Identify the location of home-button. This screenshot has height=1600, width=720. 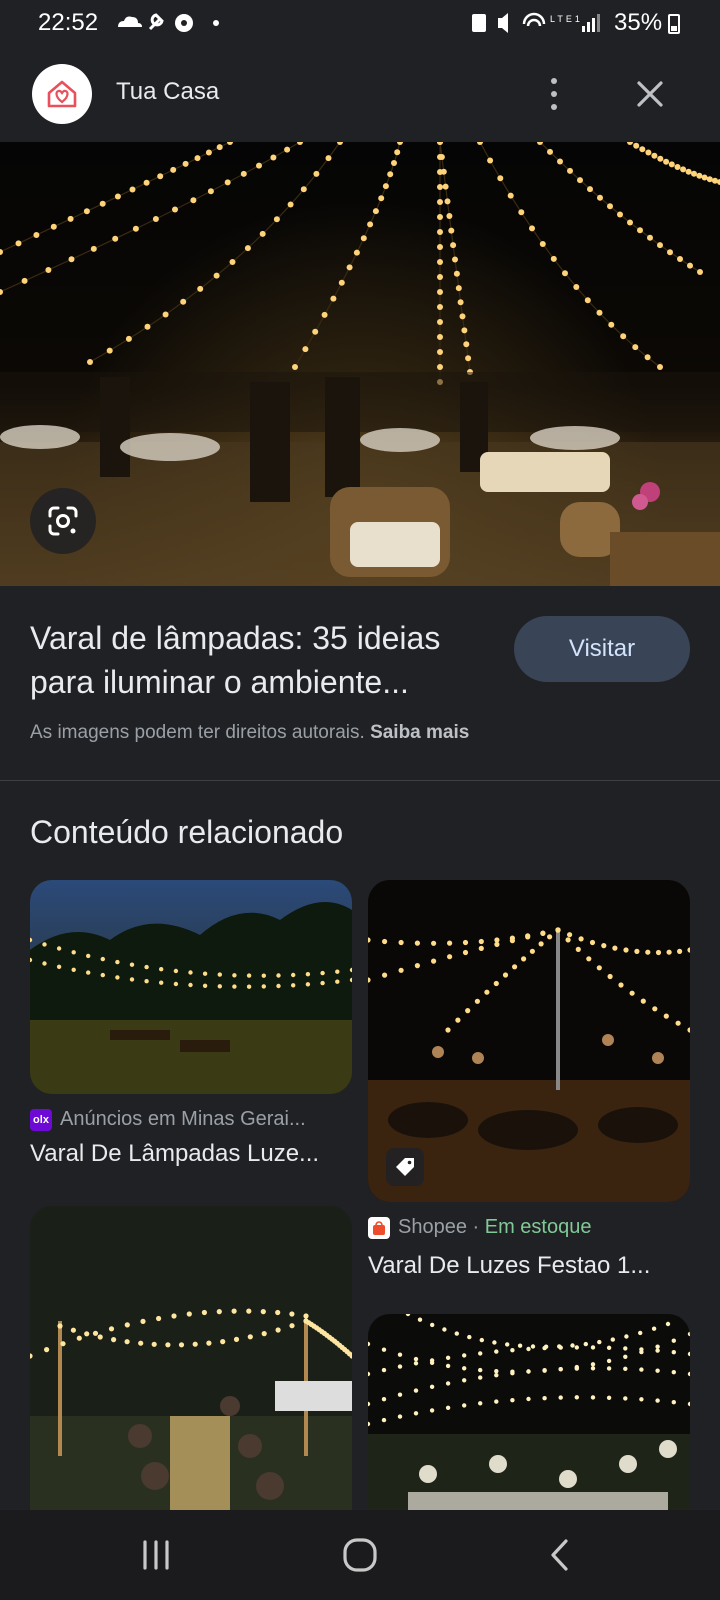
(360, 1555).